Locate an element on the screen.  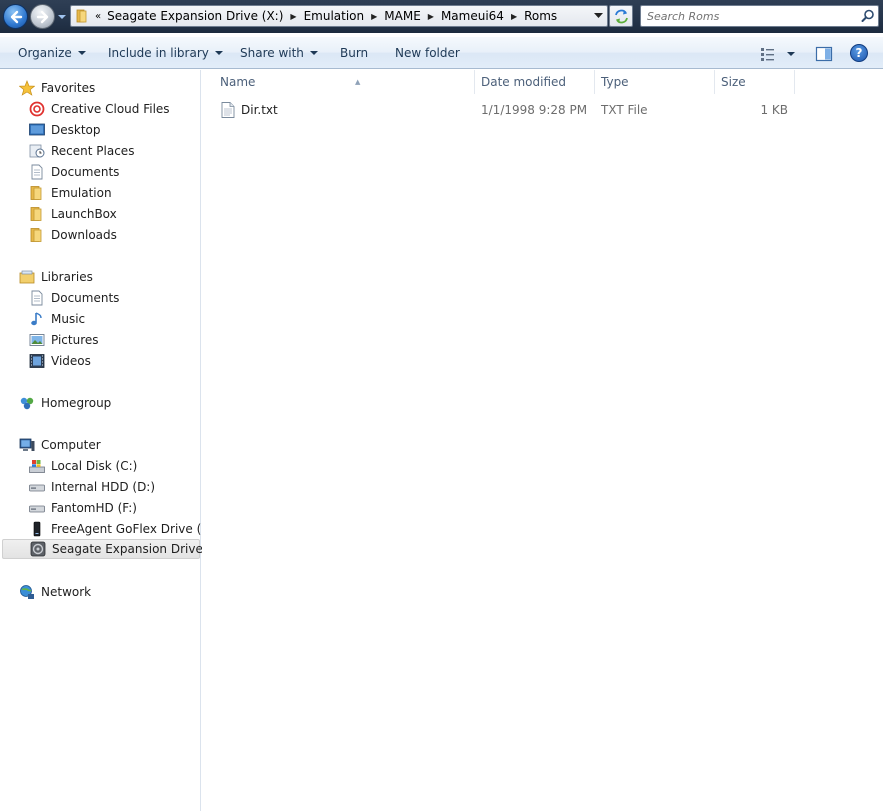
breadcrumb-overflow: « is located at coordinates (98, 16).